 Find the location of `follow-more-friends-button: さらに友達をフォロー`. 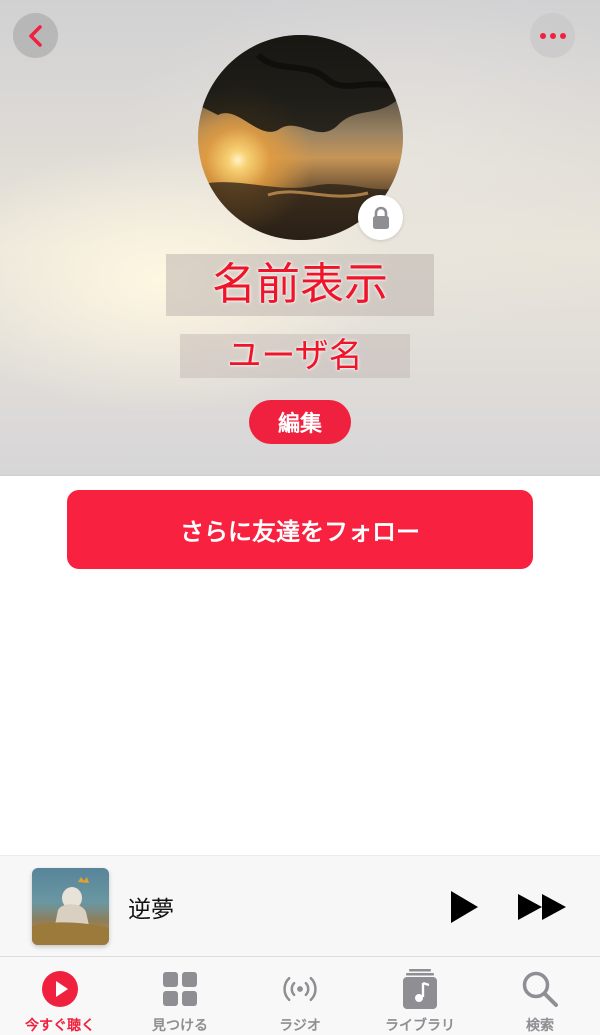

follow-more-friends-button: さらに友達をフォロー is located at coordinates (300, 529).